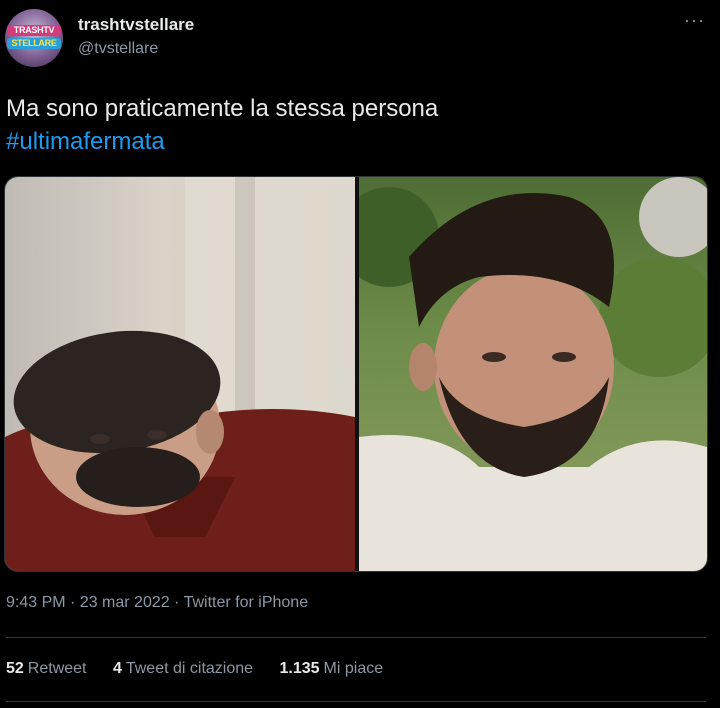  Describe the element at coordinates (117, 668) in the screenshot. I see `quotes-count: 4` at that location.